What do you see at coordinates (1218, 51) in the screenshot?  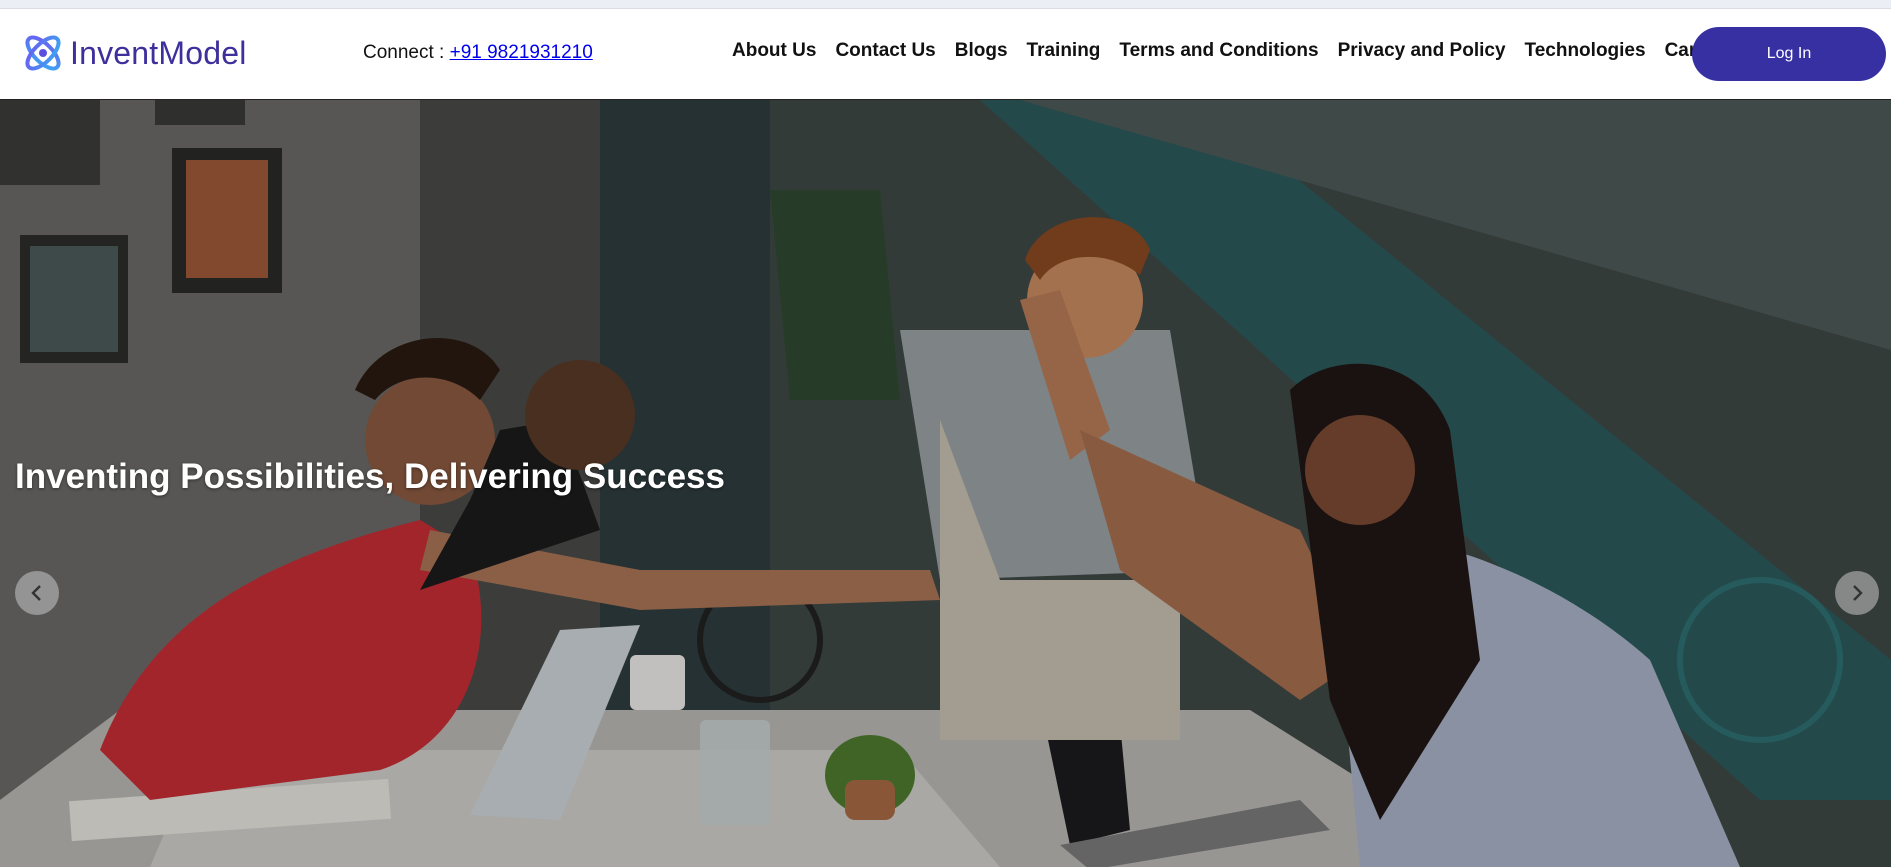 I see `nav-terms-and-conditions: Terms and Conditions` at bounding box center [1218, 51].